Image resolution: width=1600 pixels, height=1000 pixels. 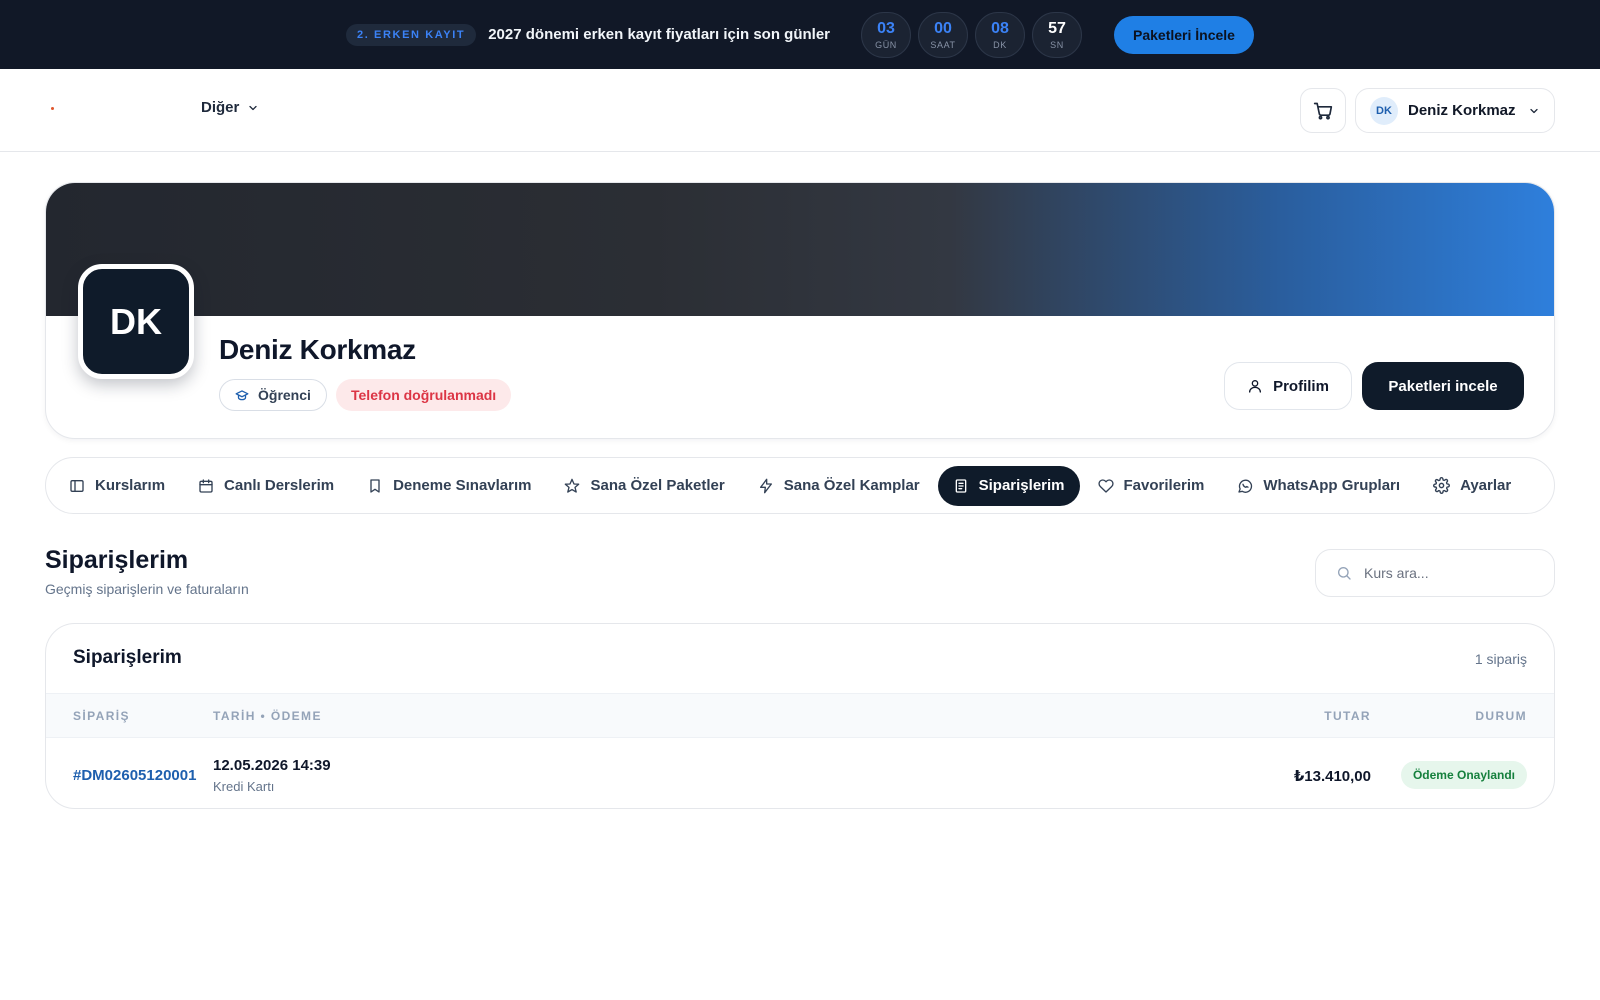 I want to click on tab-mock-exams: Deneme Sınavlarım, so click(x=449, y=486).